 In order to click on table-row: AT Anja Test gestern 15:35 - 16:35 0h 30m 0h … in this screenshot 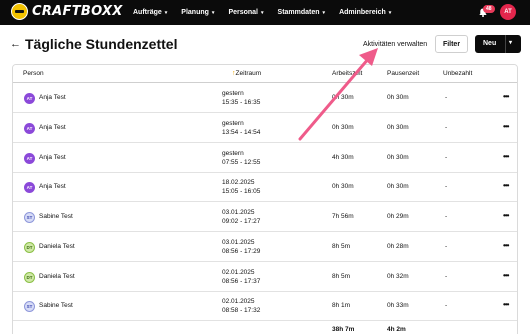, I will do `click(265, 98)`.